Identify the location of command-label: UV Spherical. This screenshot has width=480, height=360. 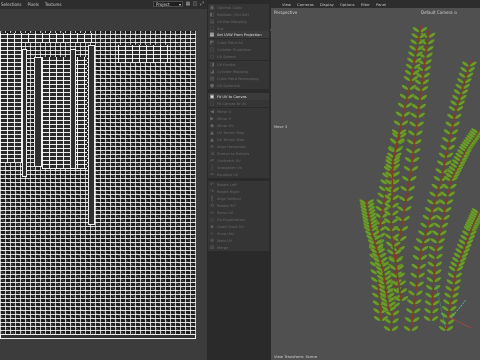
(228, 85).